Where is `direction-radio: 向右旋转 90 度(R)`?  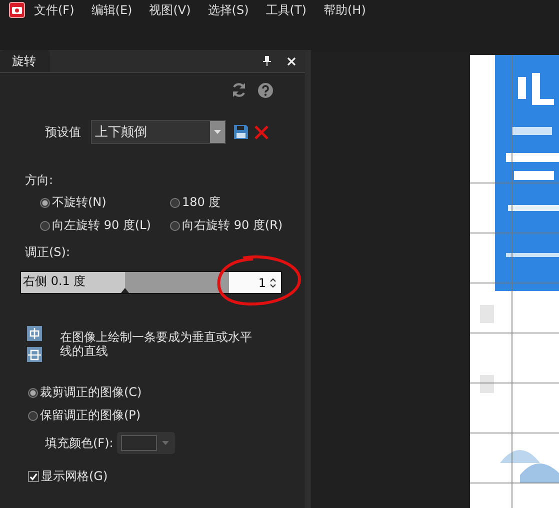
direction-radio: 向右旋转 90 度(R) is located at coordinates (226, 225).